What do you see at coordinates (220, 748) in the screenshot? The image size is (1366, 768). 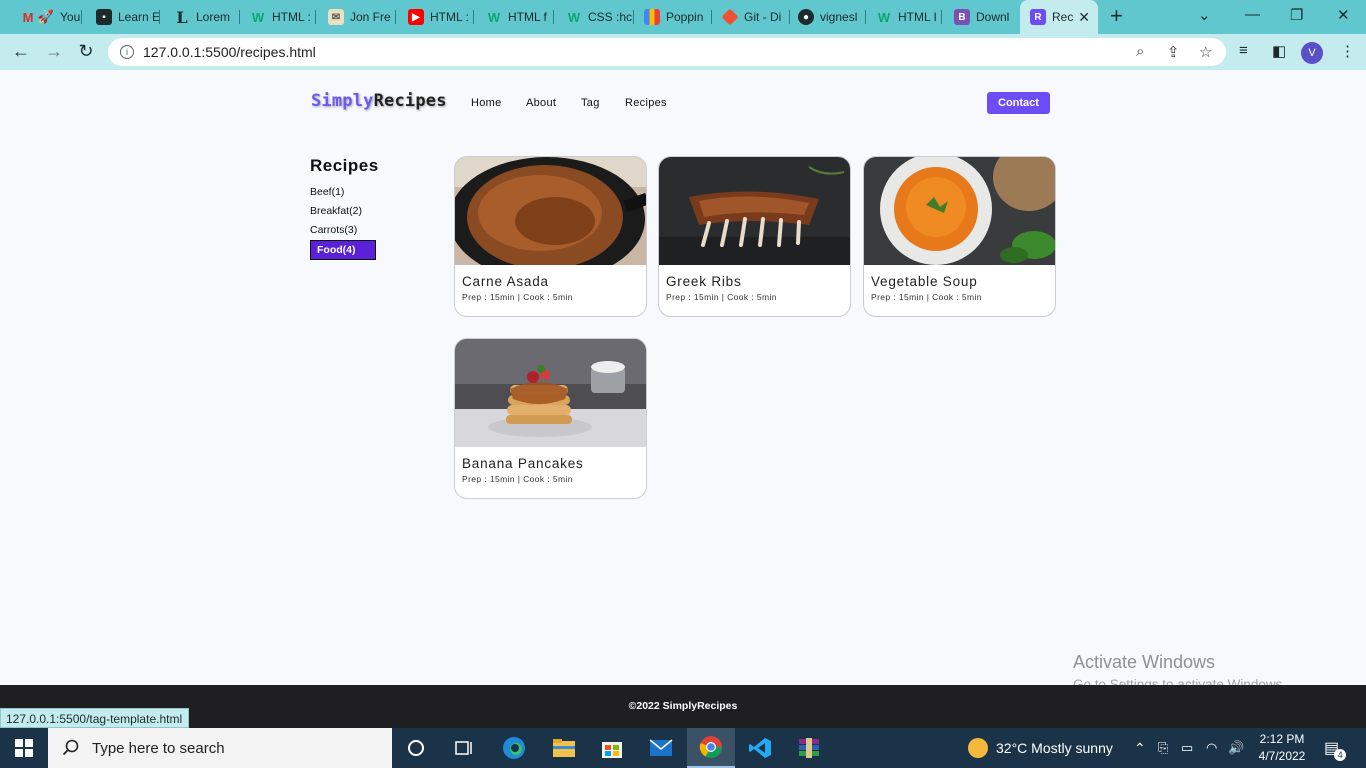 I see `taskbar-search: Type here to search` at bounding box center [220, 748].